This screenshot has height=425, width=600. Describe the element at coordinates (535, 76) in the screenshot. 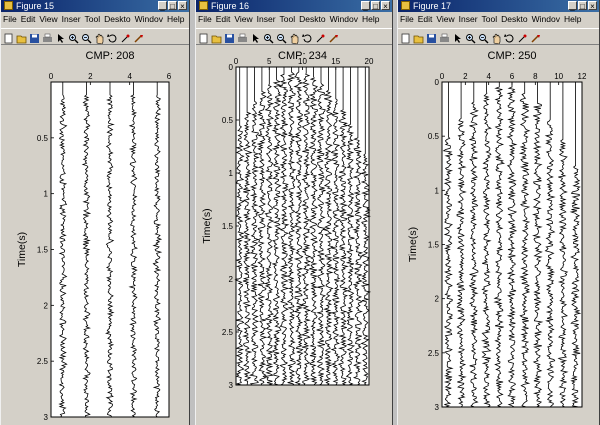

I see `x-tick-label: 8` at that location.